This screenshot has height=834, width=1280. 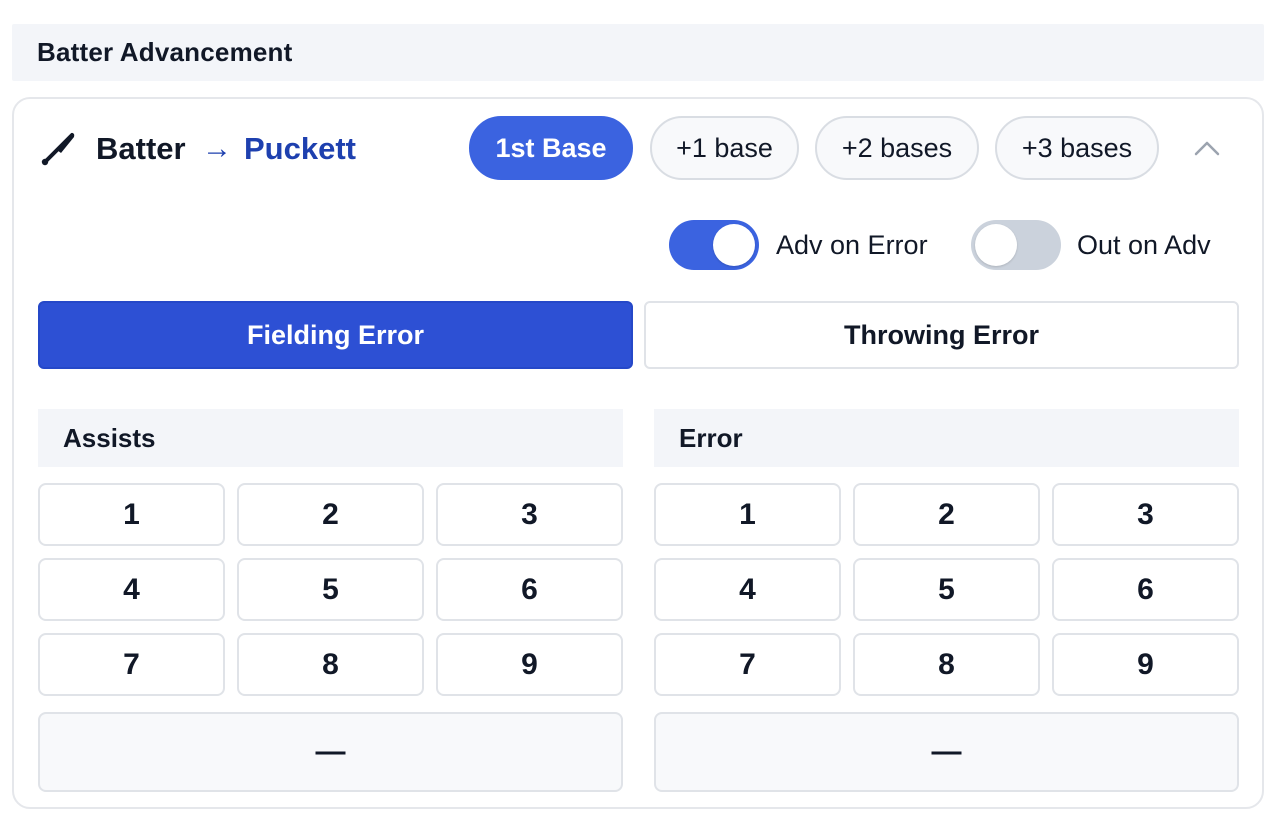 I want to click on adv-on-error-label: Adv on Error, so click(x=852, y=245).